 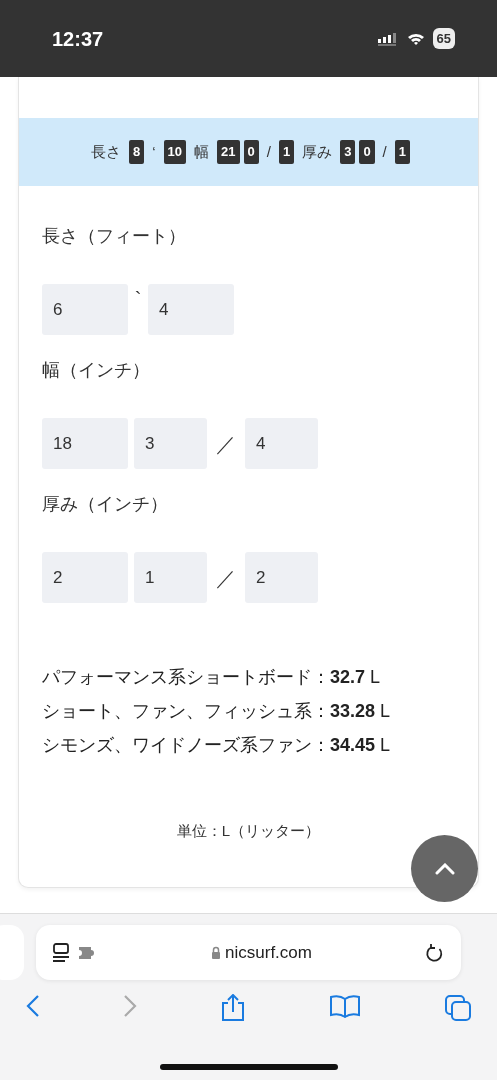 What do you see at coordinates (415, 38) in the screenshot?
I see `wifi-icon` at bounding box center [415, 38].